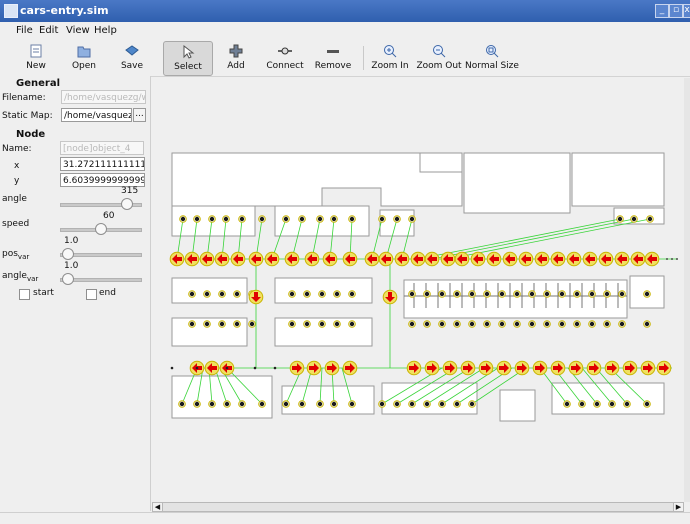 The height and width of the screenshot is (524, 690). What do you see at coordinates (105, 30) in the screenshot?
I see `menu-help: Help` at bounding box center [105, 30].